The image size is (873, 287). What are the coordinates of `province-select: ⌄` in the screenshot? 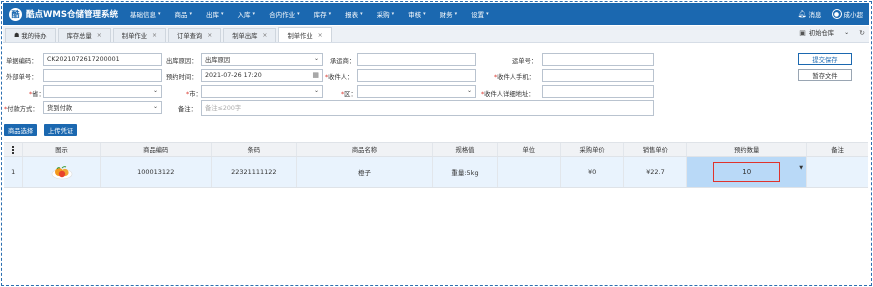 It's located at (102, 91).